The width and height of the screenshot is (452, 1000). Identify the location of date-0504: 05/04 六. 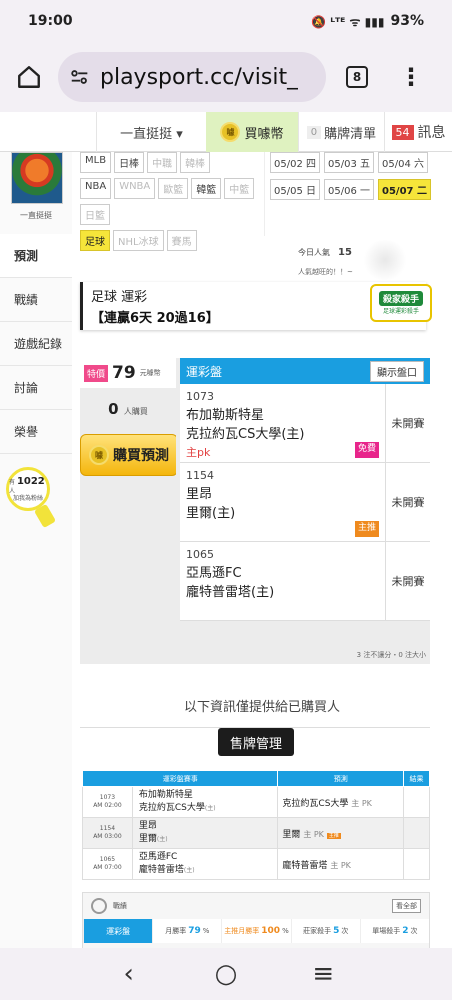
(403, 162).